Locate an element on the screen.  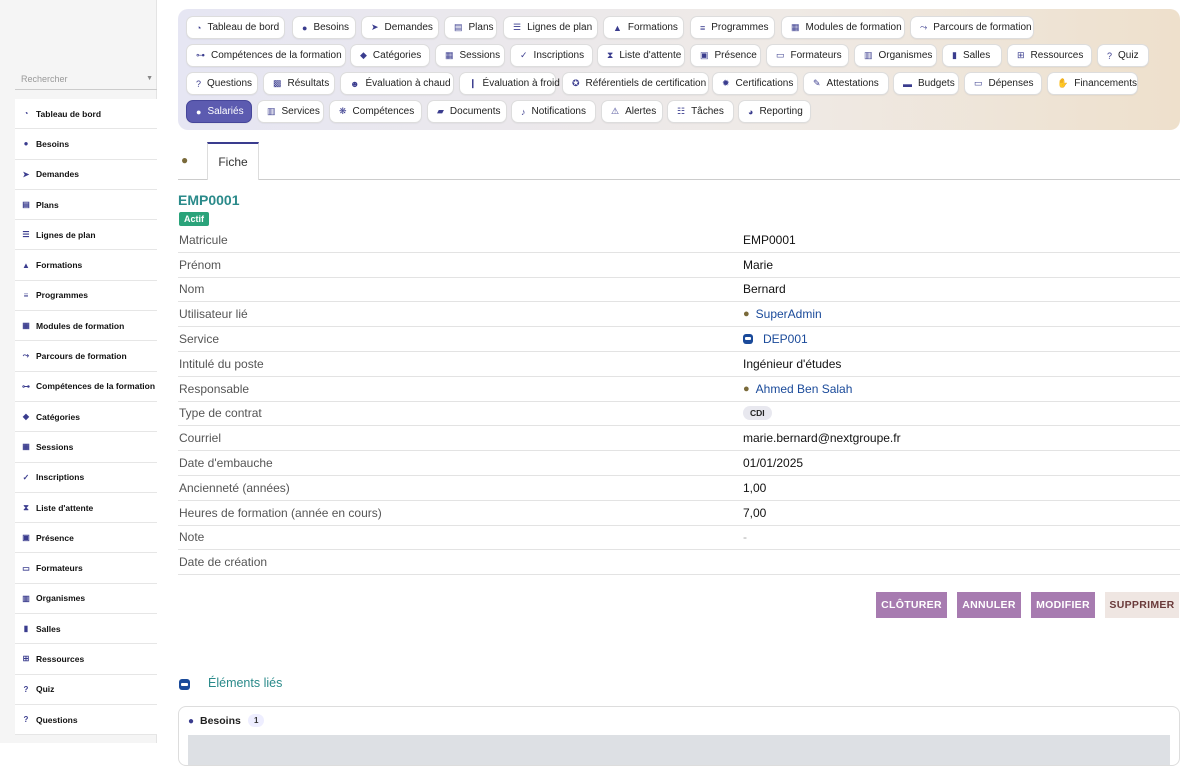
sidebar-item: ◆ Catégories is located at coordinates (86, 417).